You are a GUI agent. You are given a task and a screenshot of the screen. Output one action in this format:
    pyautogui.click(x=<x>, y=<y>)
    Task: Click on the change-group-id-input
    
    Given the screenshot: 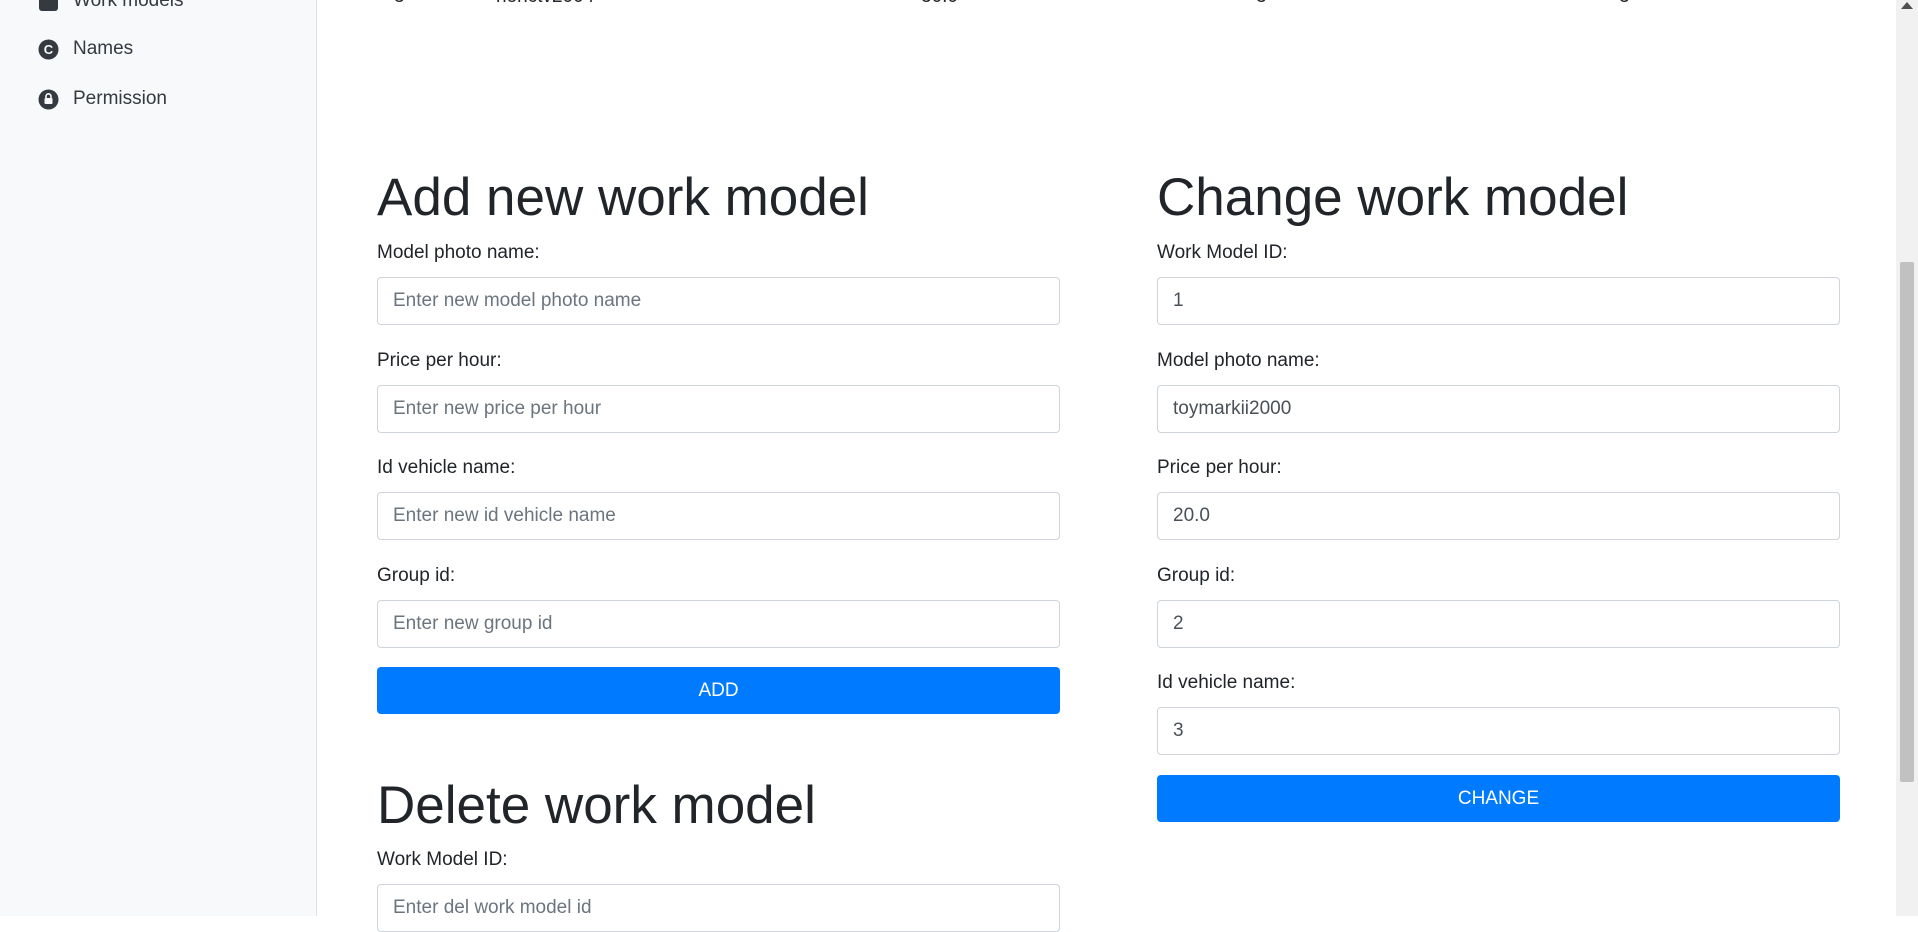 What is the action you would take?
    pyautogui.click(x=1498, y=624)
    